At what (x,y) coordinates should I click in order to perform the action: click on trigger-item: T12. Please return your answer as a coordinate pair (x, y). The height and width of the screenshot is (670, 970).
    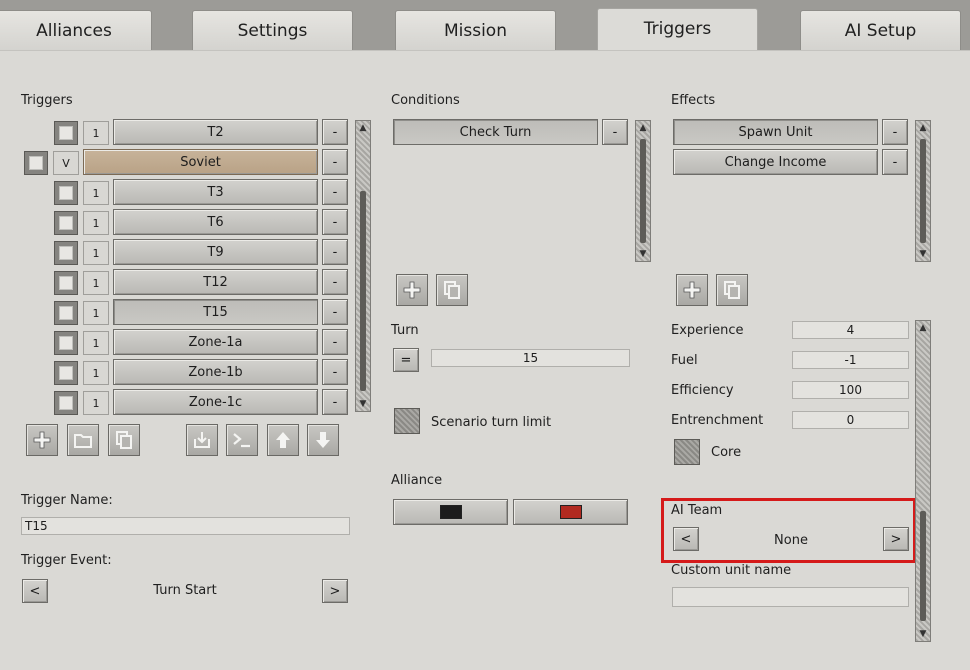
    Looking at the image, I should click on (215, 282).